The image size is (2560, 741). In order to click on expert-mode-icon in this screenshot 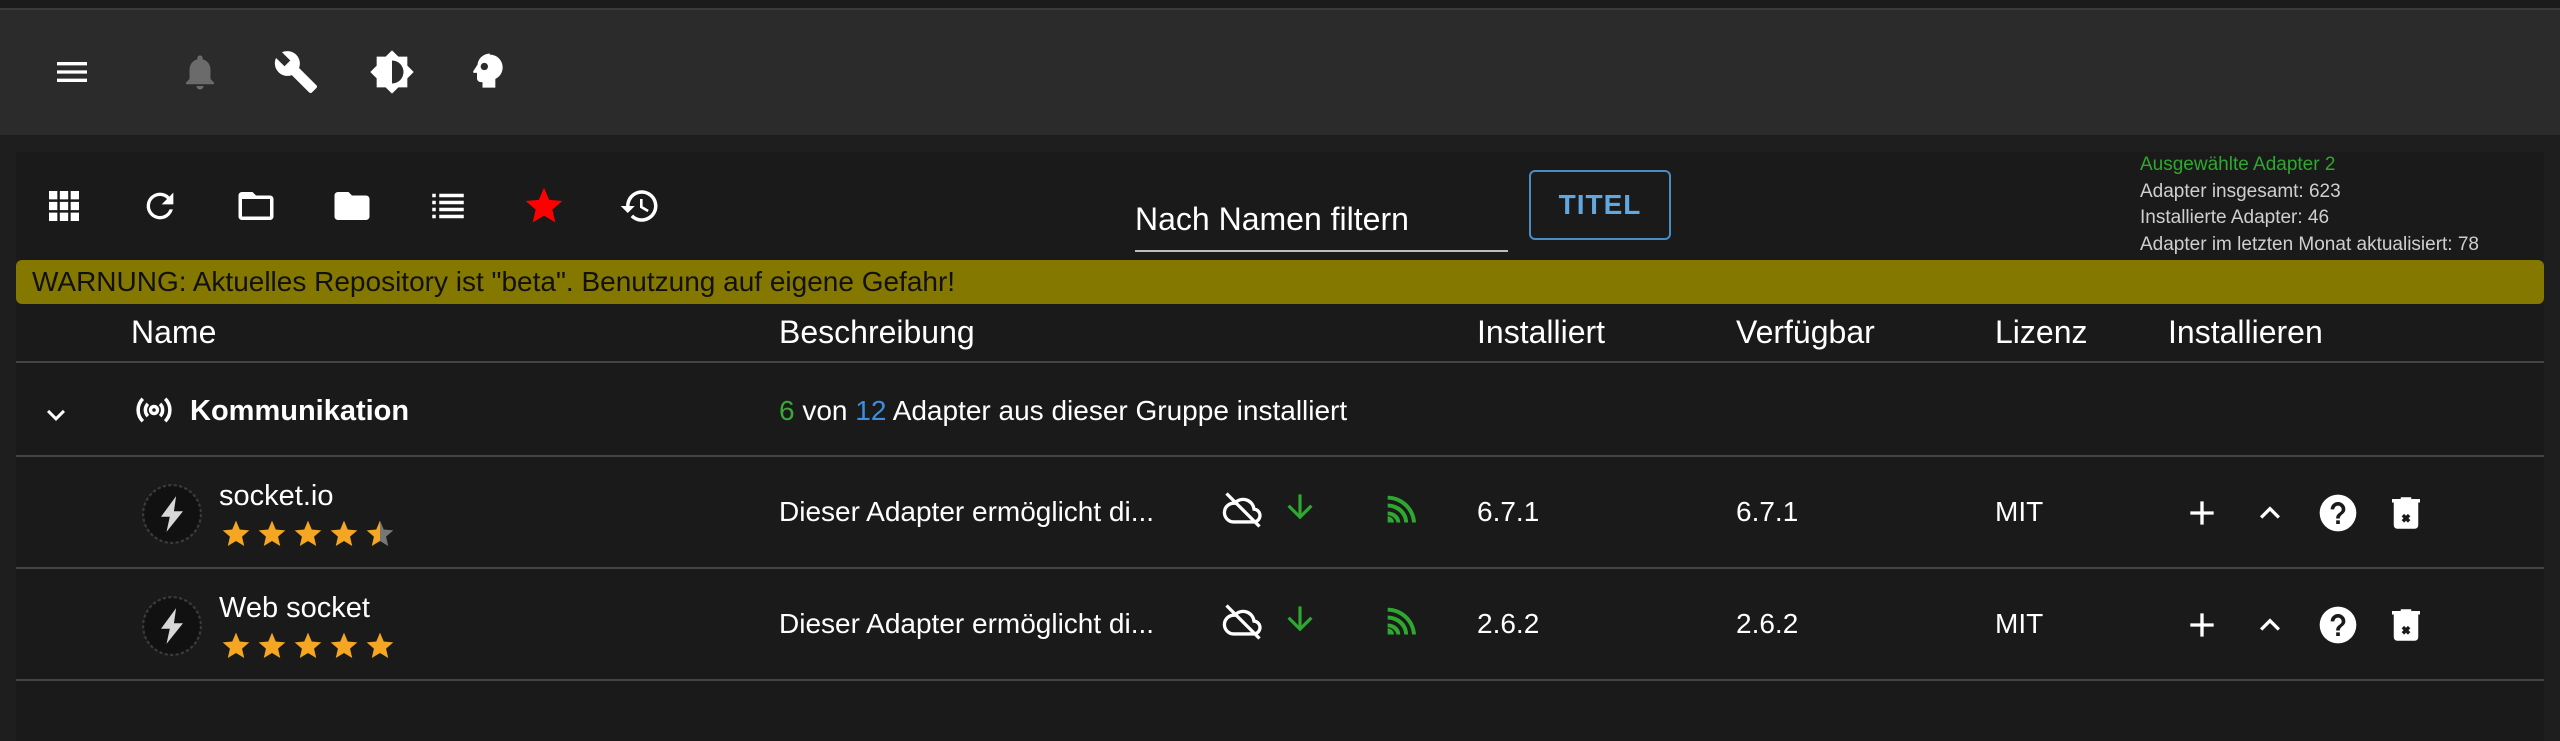, I will do `click(488, 72)`.